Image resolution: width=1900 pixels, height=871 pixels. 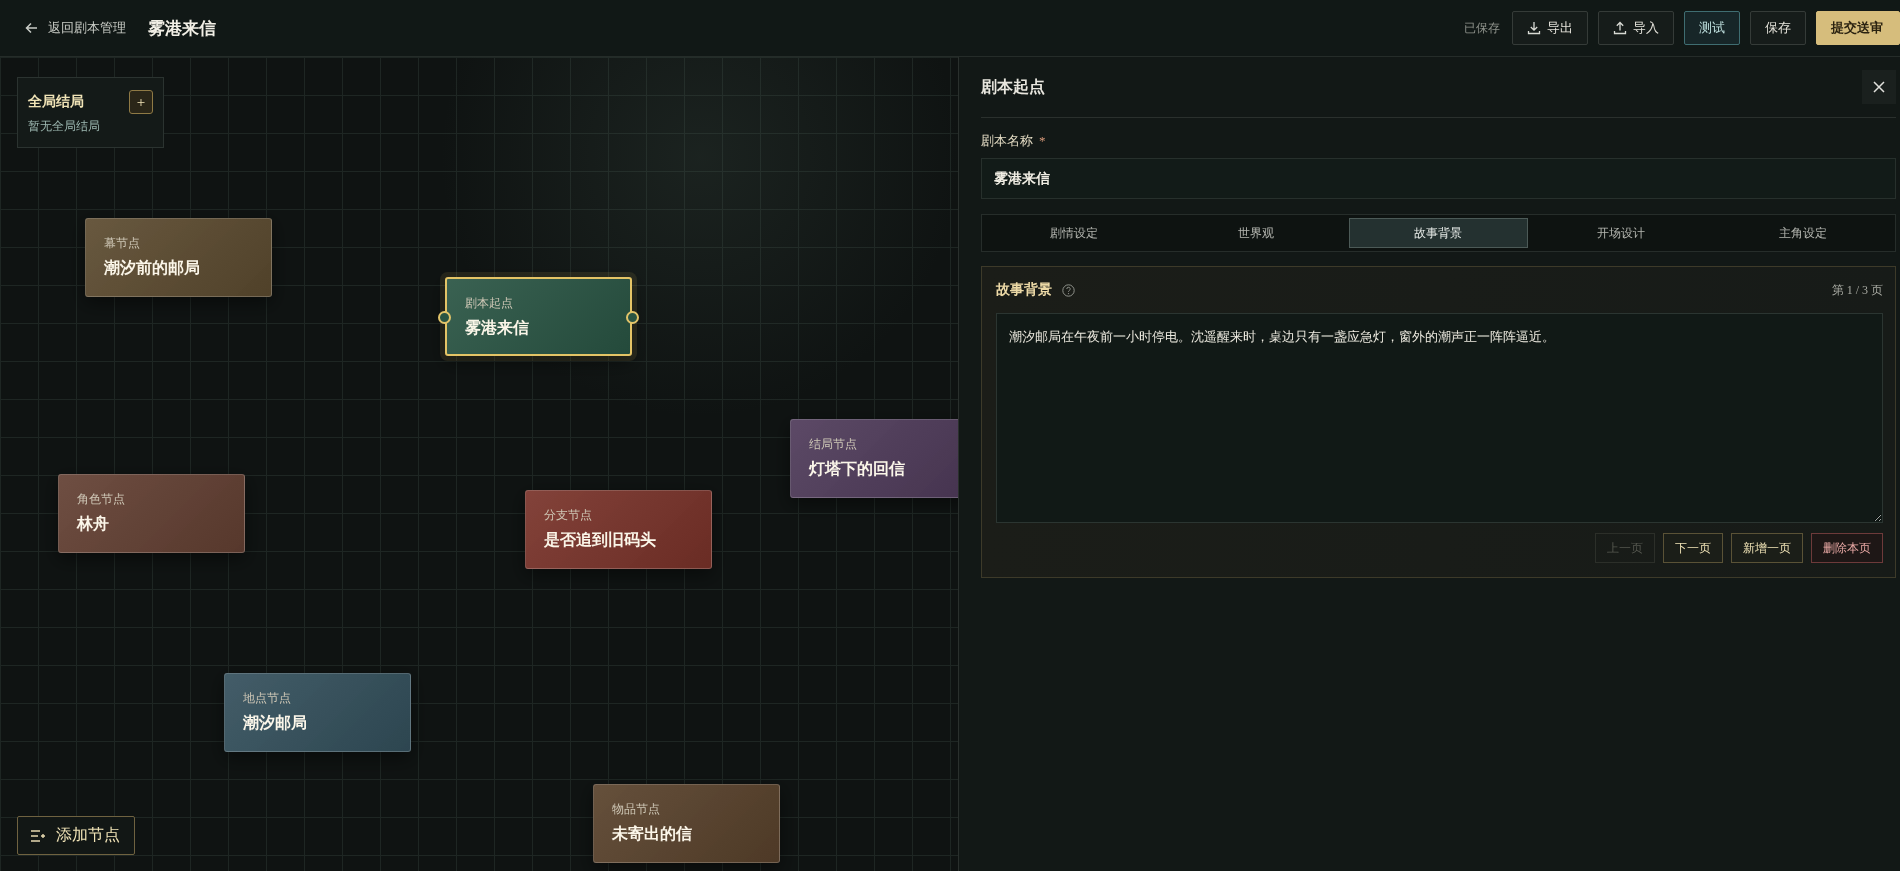 I want to click on required-mark: *, so click(x=1042, y=141).